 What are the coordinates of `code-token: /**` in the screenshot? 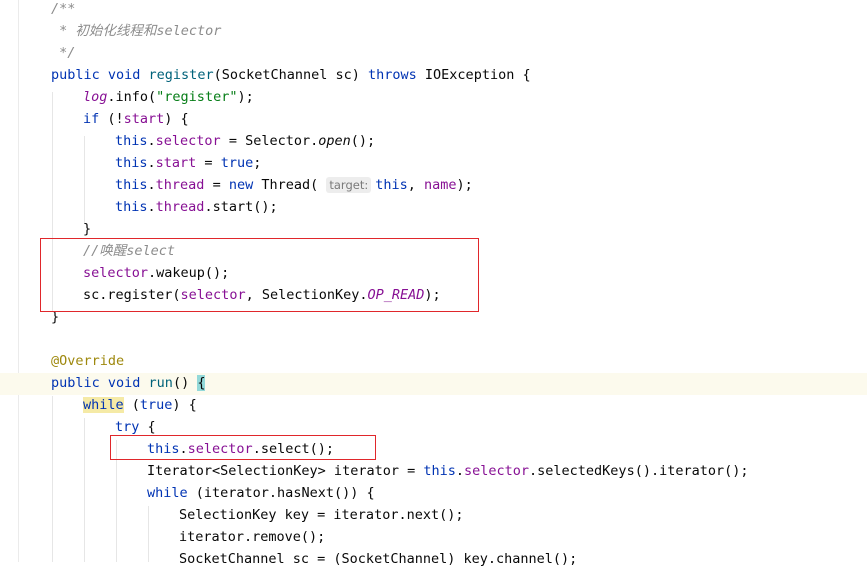 It's located at (63, 9).